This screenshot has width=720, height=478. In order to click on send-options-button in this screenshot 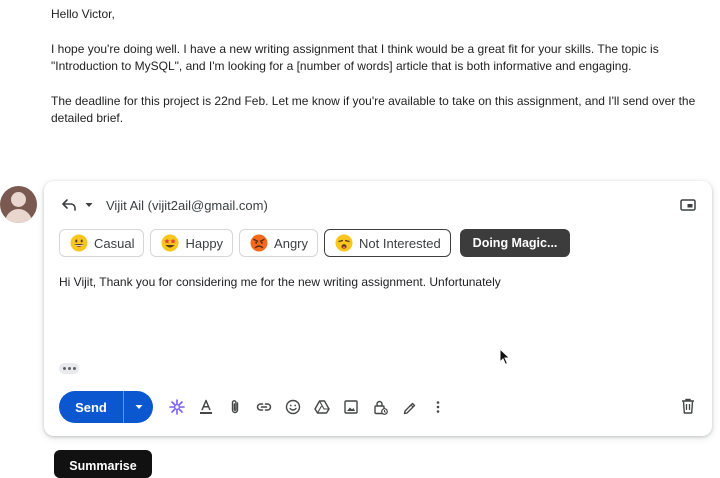, I will do `click(138, 407)`.